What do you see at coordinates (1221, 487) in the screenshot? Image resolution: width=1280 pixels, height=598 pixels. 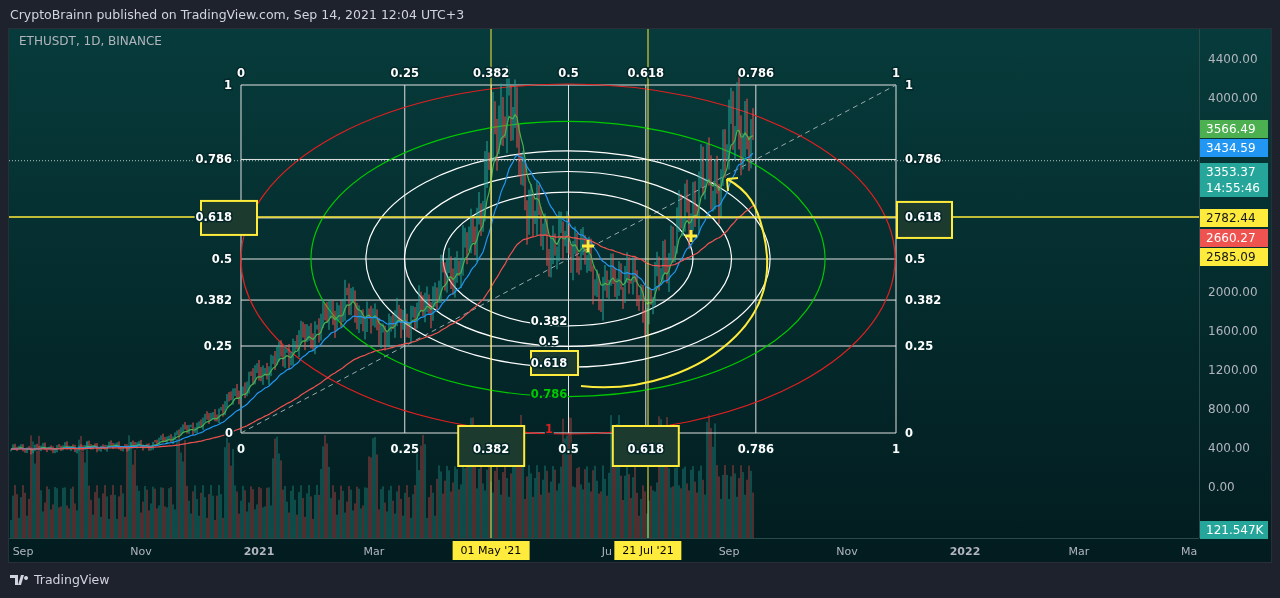 I see `price-tick: 0.00` at bounding box center [1221, 487].